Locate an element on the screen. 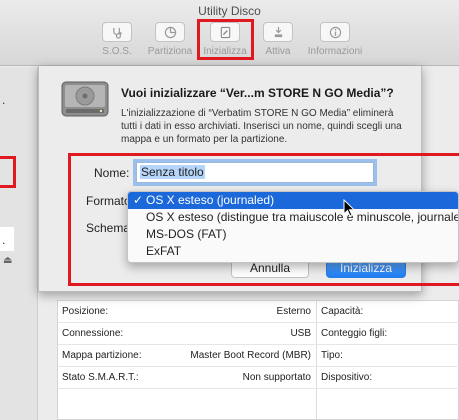  eject-icon: ⏏ is located at coordinates (7, 260).